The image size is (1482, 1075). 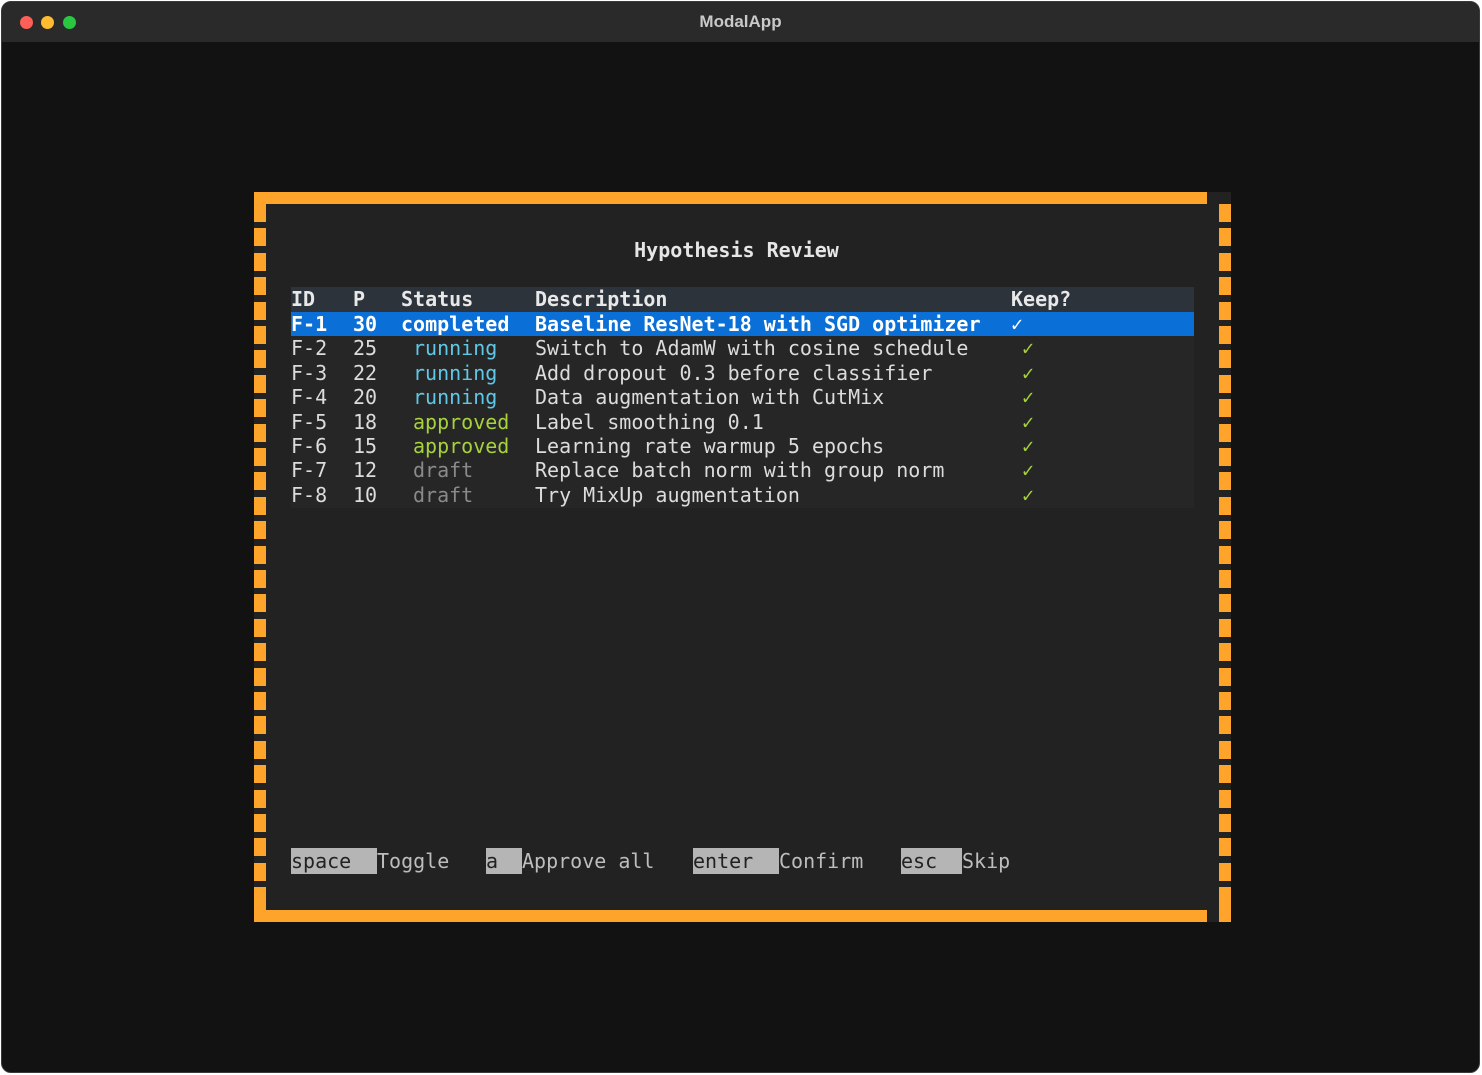 I want to click on row-id: F-4, so click(x=309, y=397).